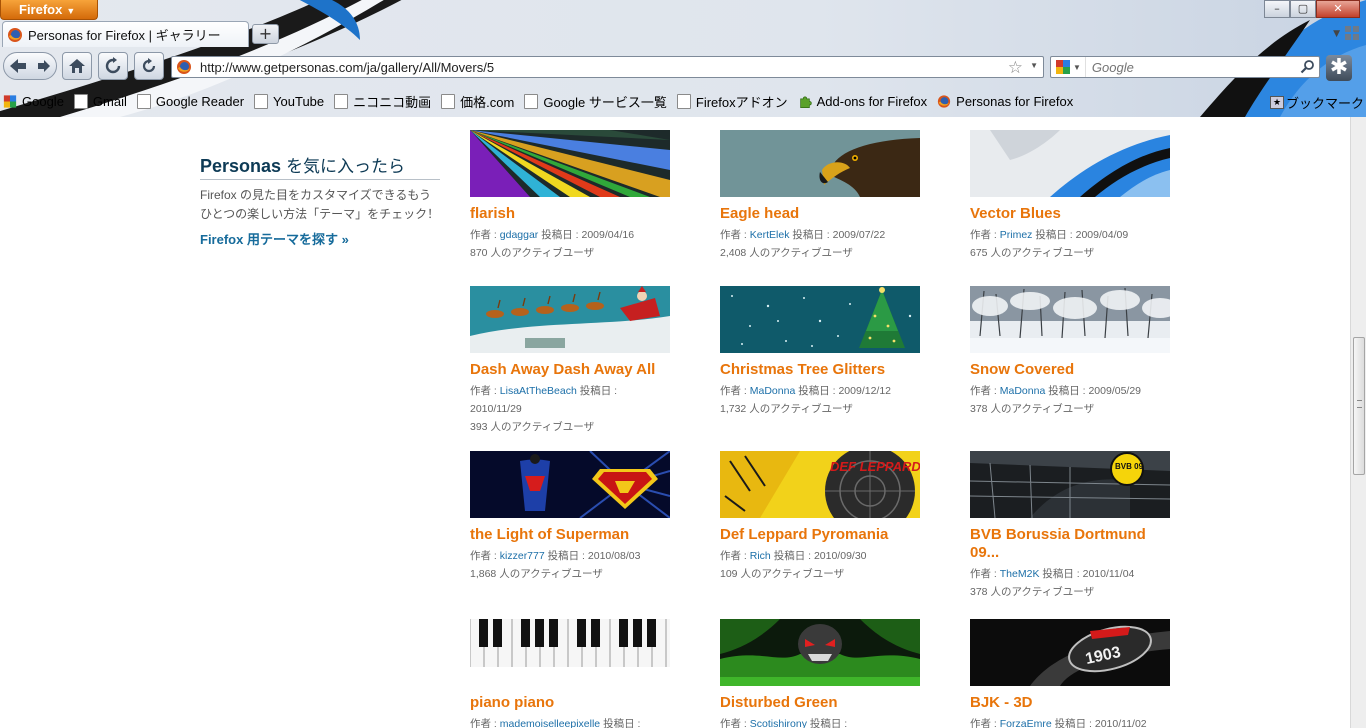 The width and height of the screenshot is (1366, 728). I want to click on bookmark-gmail: Gmail, so click(100, 101).